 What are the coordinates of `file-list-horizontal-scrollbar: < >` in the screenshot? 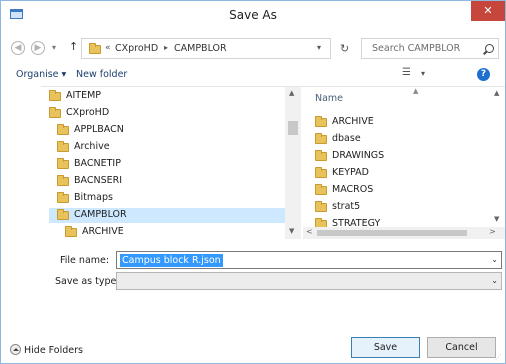 It's located at (404, 233).